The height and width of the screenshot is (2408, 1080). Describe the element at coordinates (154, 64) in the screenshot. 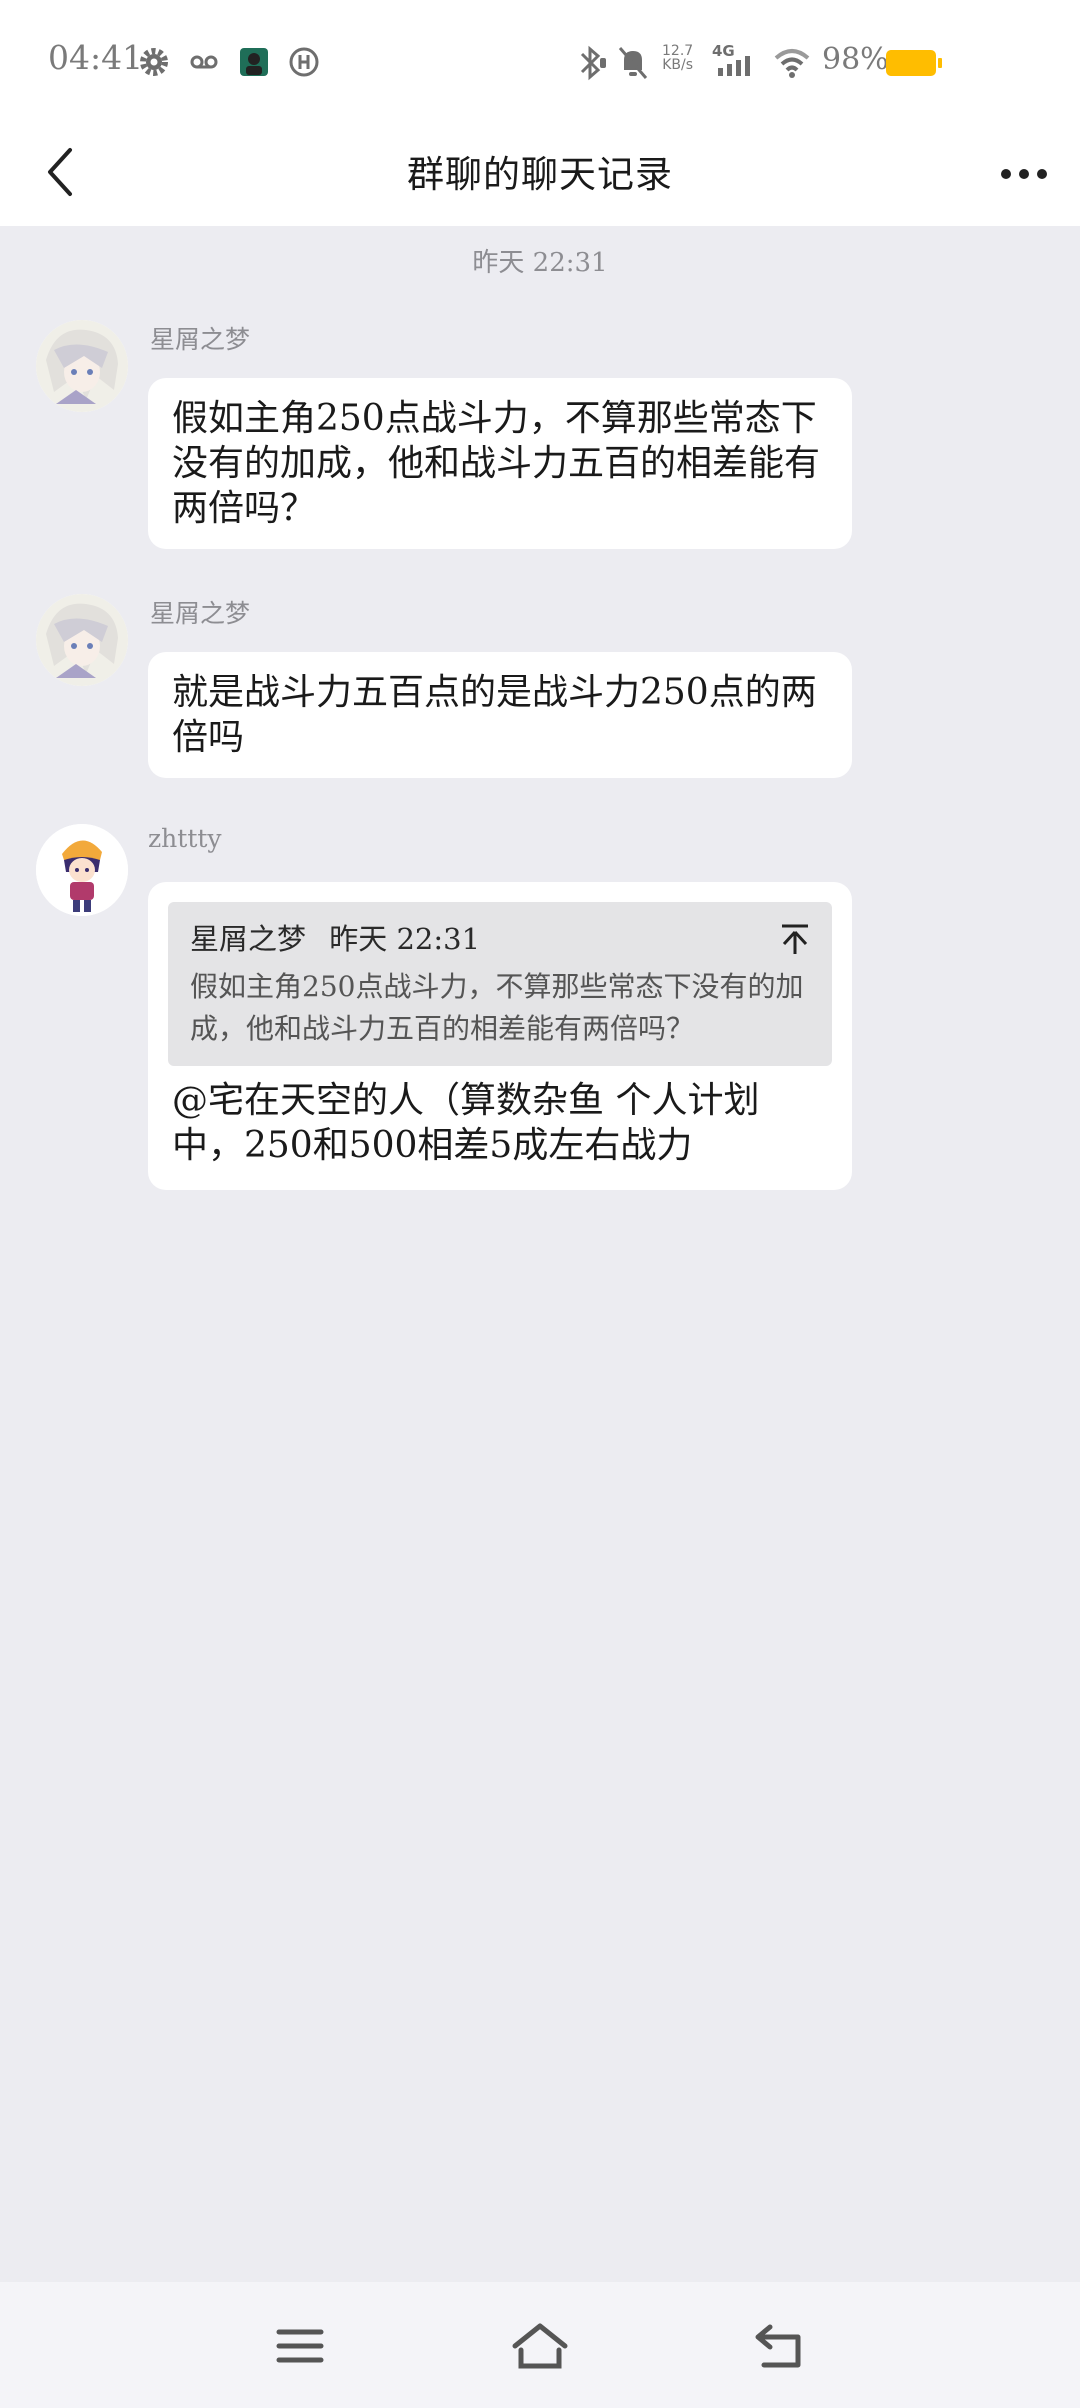

I see `settings-gear-icon` at that location.